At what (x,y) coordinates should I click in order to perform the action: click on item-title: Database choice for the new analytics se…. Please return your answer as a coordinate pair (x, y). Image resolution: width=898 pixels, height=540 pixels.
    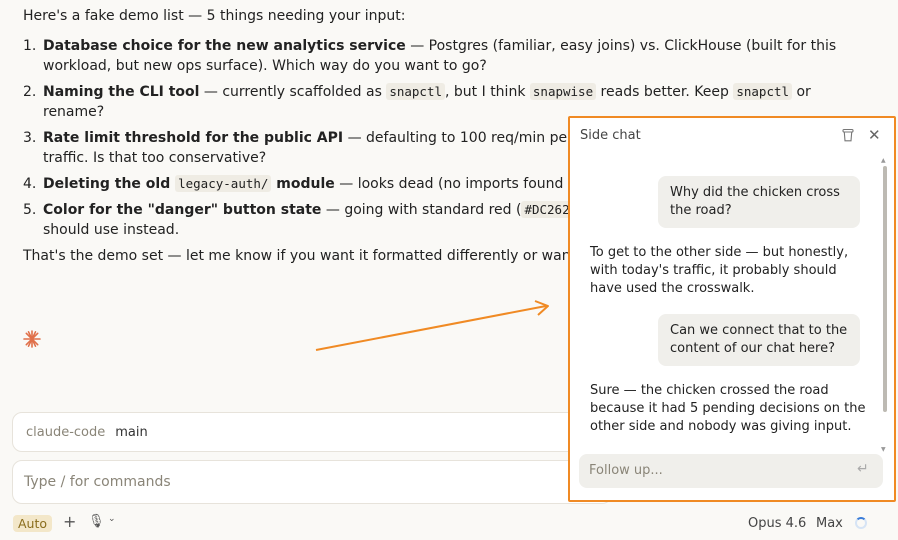
    Looking at the image, I should click on (224, 46).